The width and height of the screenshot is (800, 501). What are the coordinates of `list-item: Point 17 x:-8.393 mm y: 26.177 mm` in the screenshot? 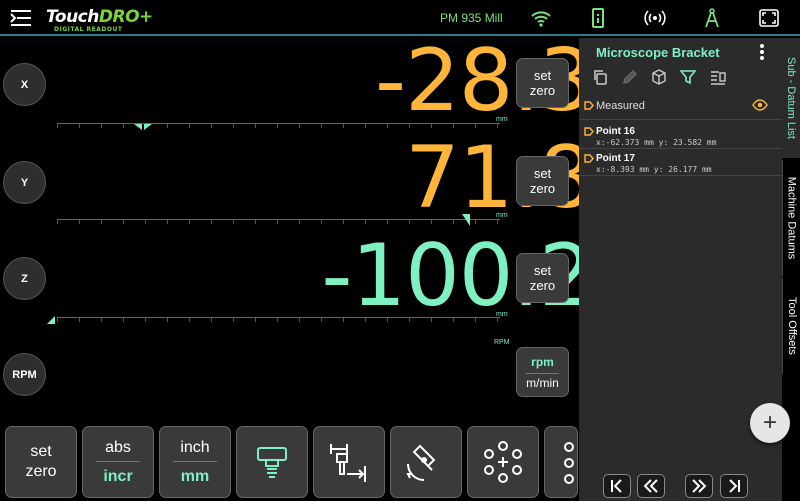 It's located at (680, 162).